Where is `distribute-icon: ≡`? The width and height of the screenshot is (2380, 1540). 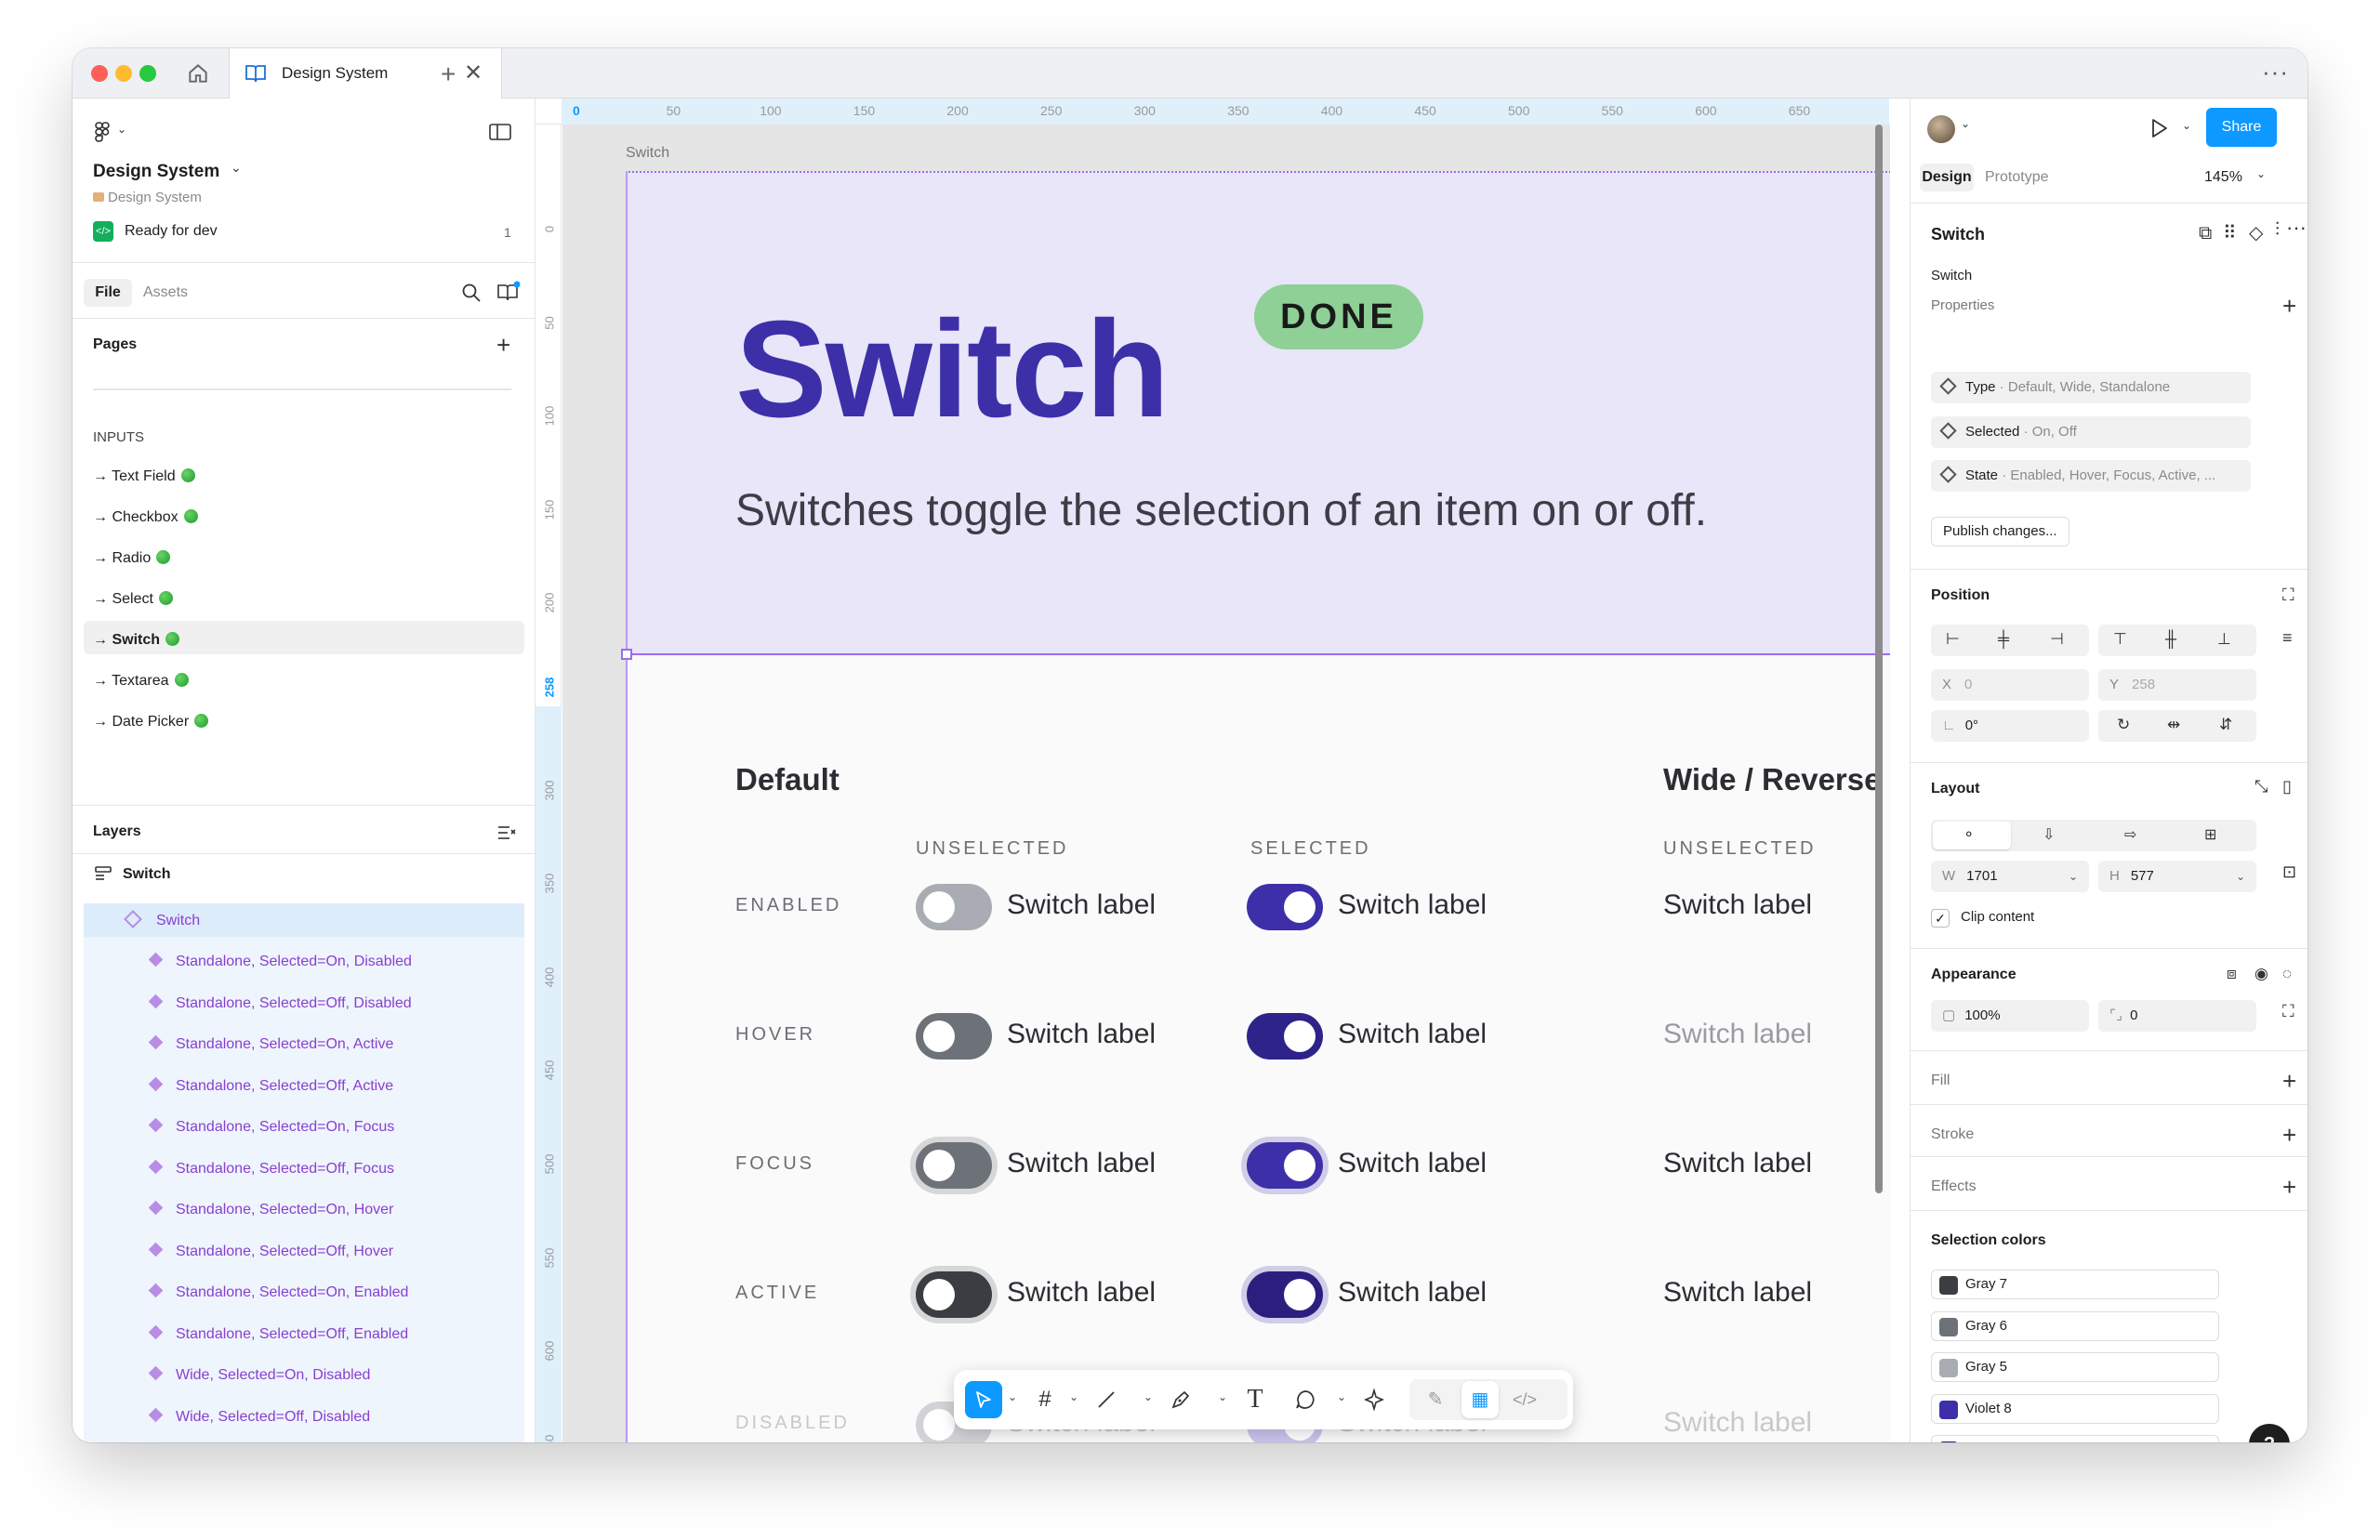 distribute-icon: ≡ is located at coordinates (2287, 638).